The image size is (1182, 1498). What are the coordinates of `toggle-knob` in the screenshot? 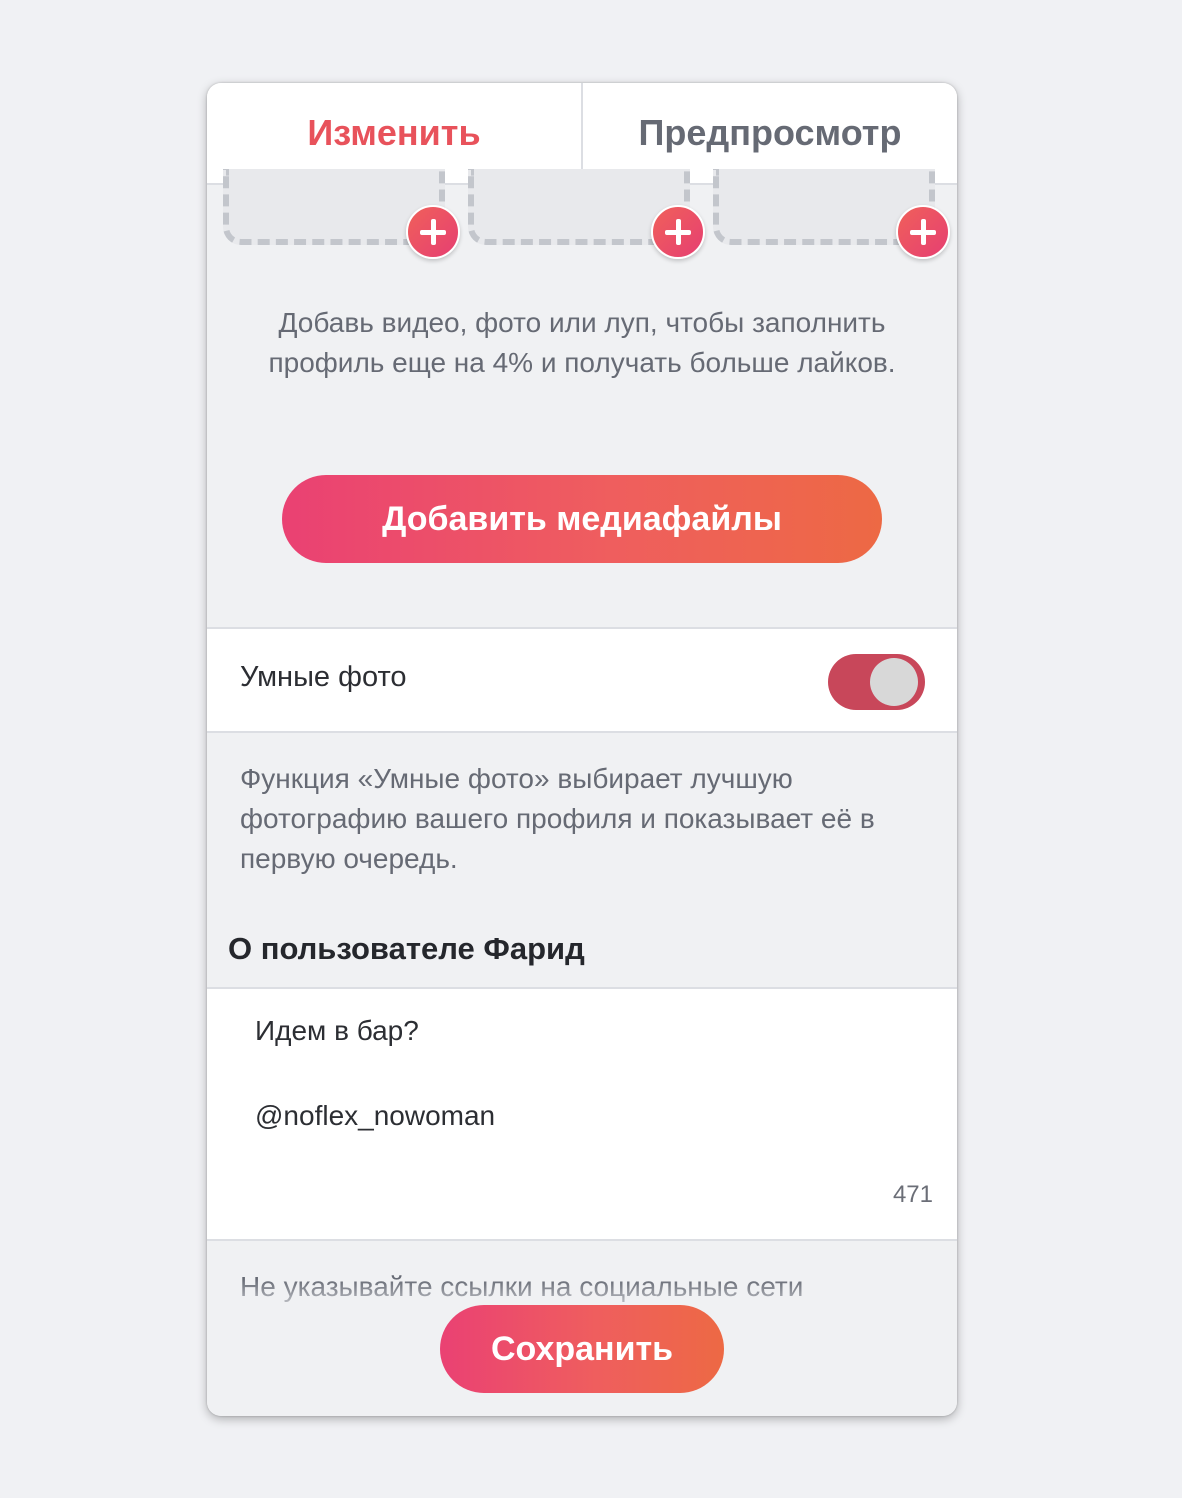 It's located at (894, 682).